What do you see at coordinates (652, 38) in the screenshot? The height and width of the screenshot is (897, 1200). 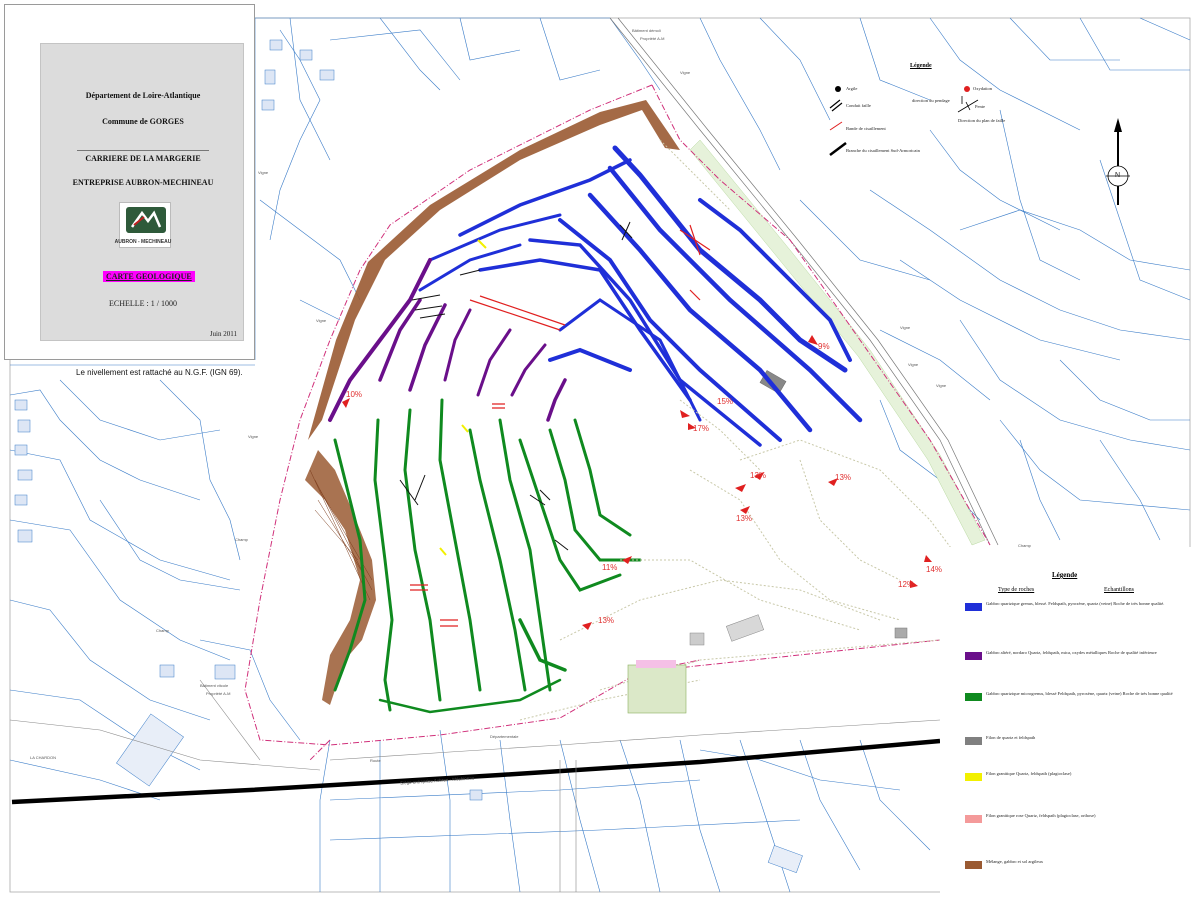 I see `label-property-am: Propriété A-M` at bounding box center [652, 38].